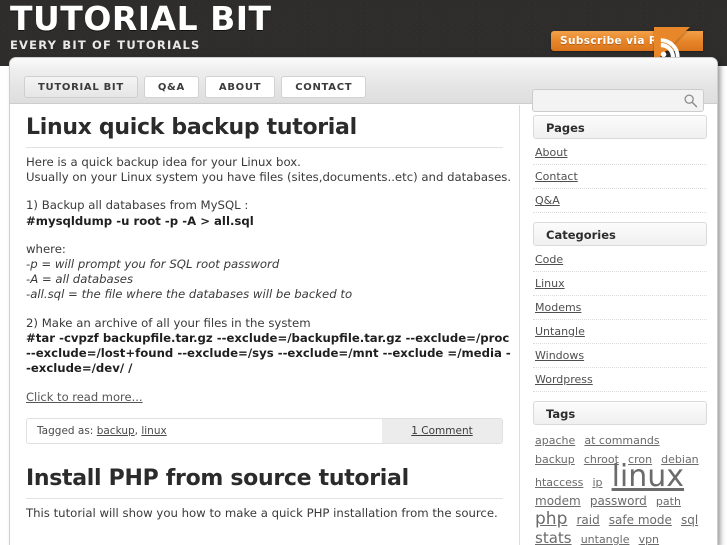  I want to click on tag-link-vpn: vpn, so click(649, 539).